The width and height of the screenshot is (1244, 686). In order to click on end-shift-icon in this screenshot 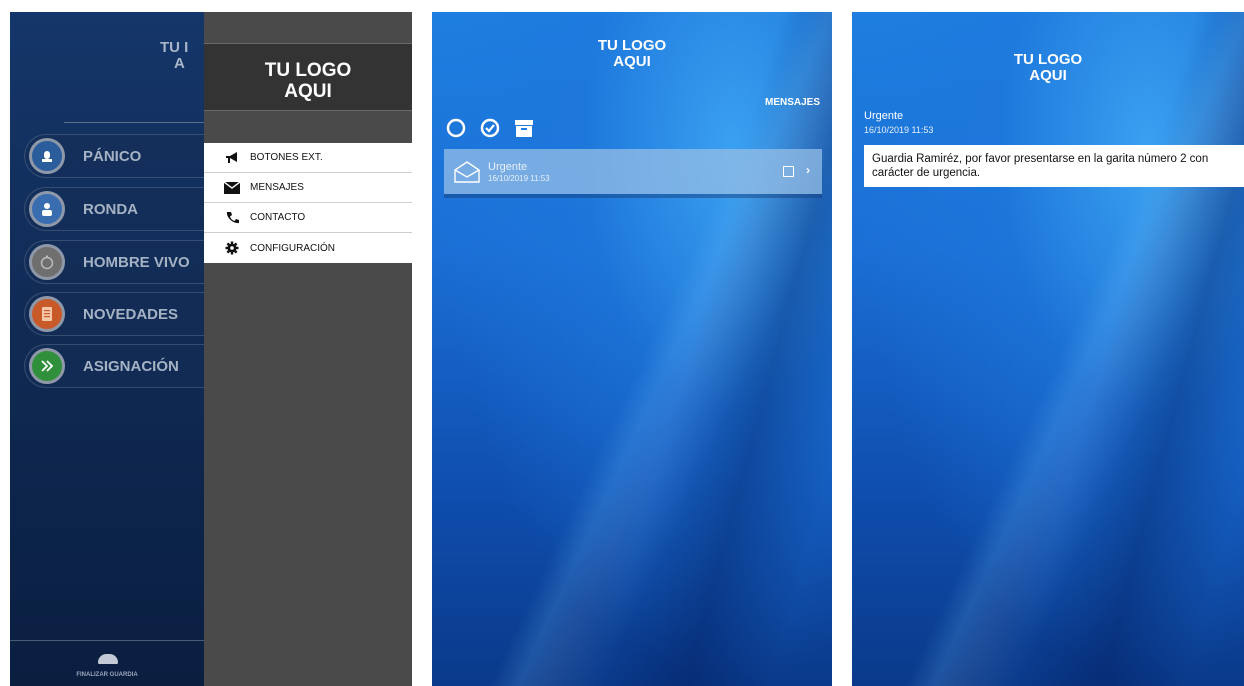, I will do `click(108, 659)`.